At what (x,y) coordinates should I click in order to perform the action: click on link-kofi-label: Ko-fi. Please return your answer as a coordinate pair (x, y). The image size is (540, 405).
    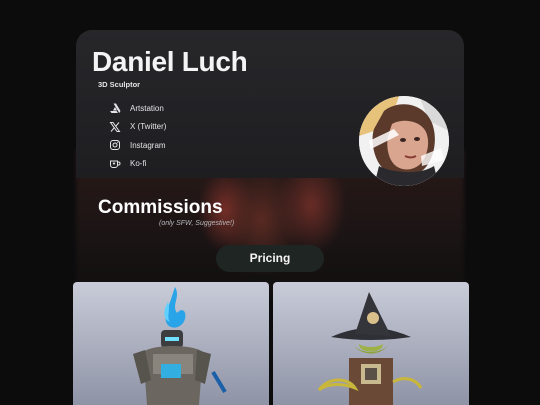
    Looking at the image, I should click on (138, 164).